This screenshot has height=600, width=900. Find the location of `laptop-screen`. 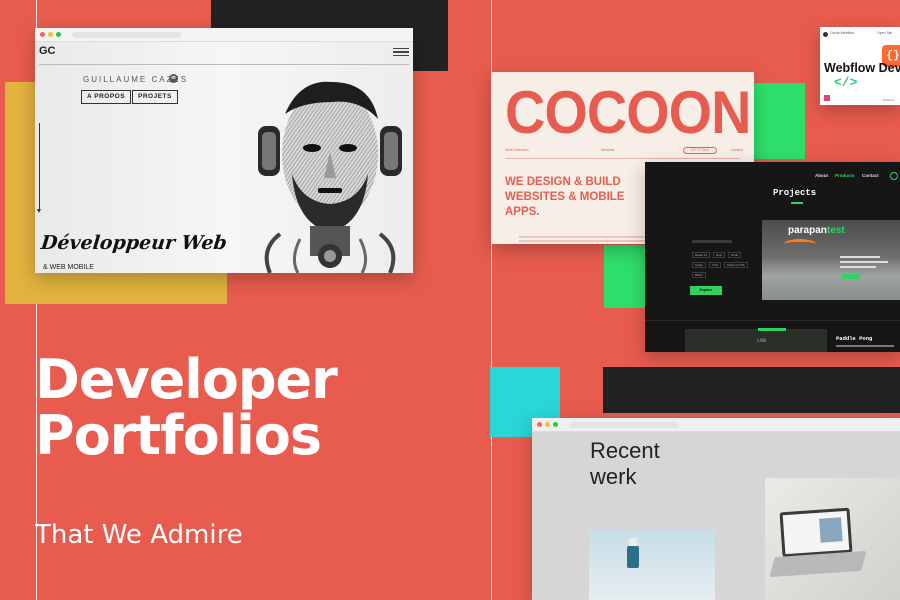

laptop-screen is located at coordinates (816, 532).